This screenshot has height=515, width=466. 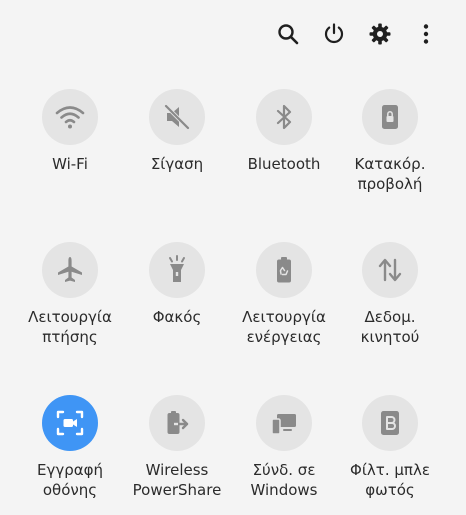 I want to click on tile-blue-light-filter: Φίλτ. μπλε φωτός, so click(x=390, y=455).